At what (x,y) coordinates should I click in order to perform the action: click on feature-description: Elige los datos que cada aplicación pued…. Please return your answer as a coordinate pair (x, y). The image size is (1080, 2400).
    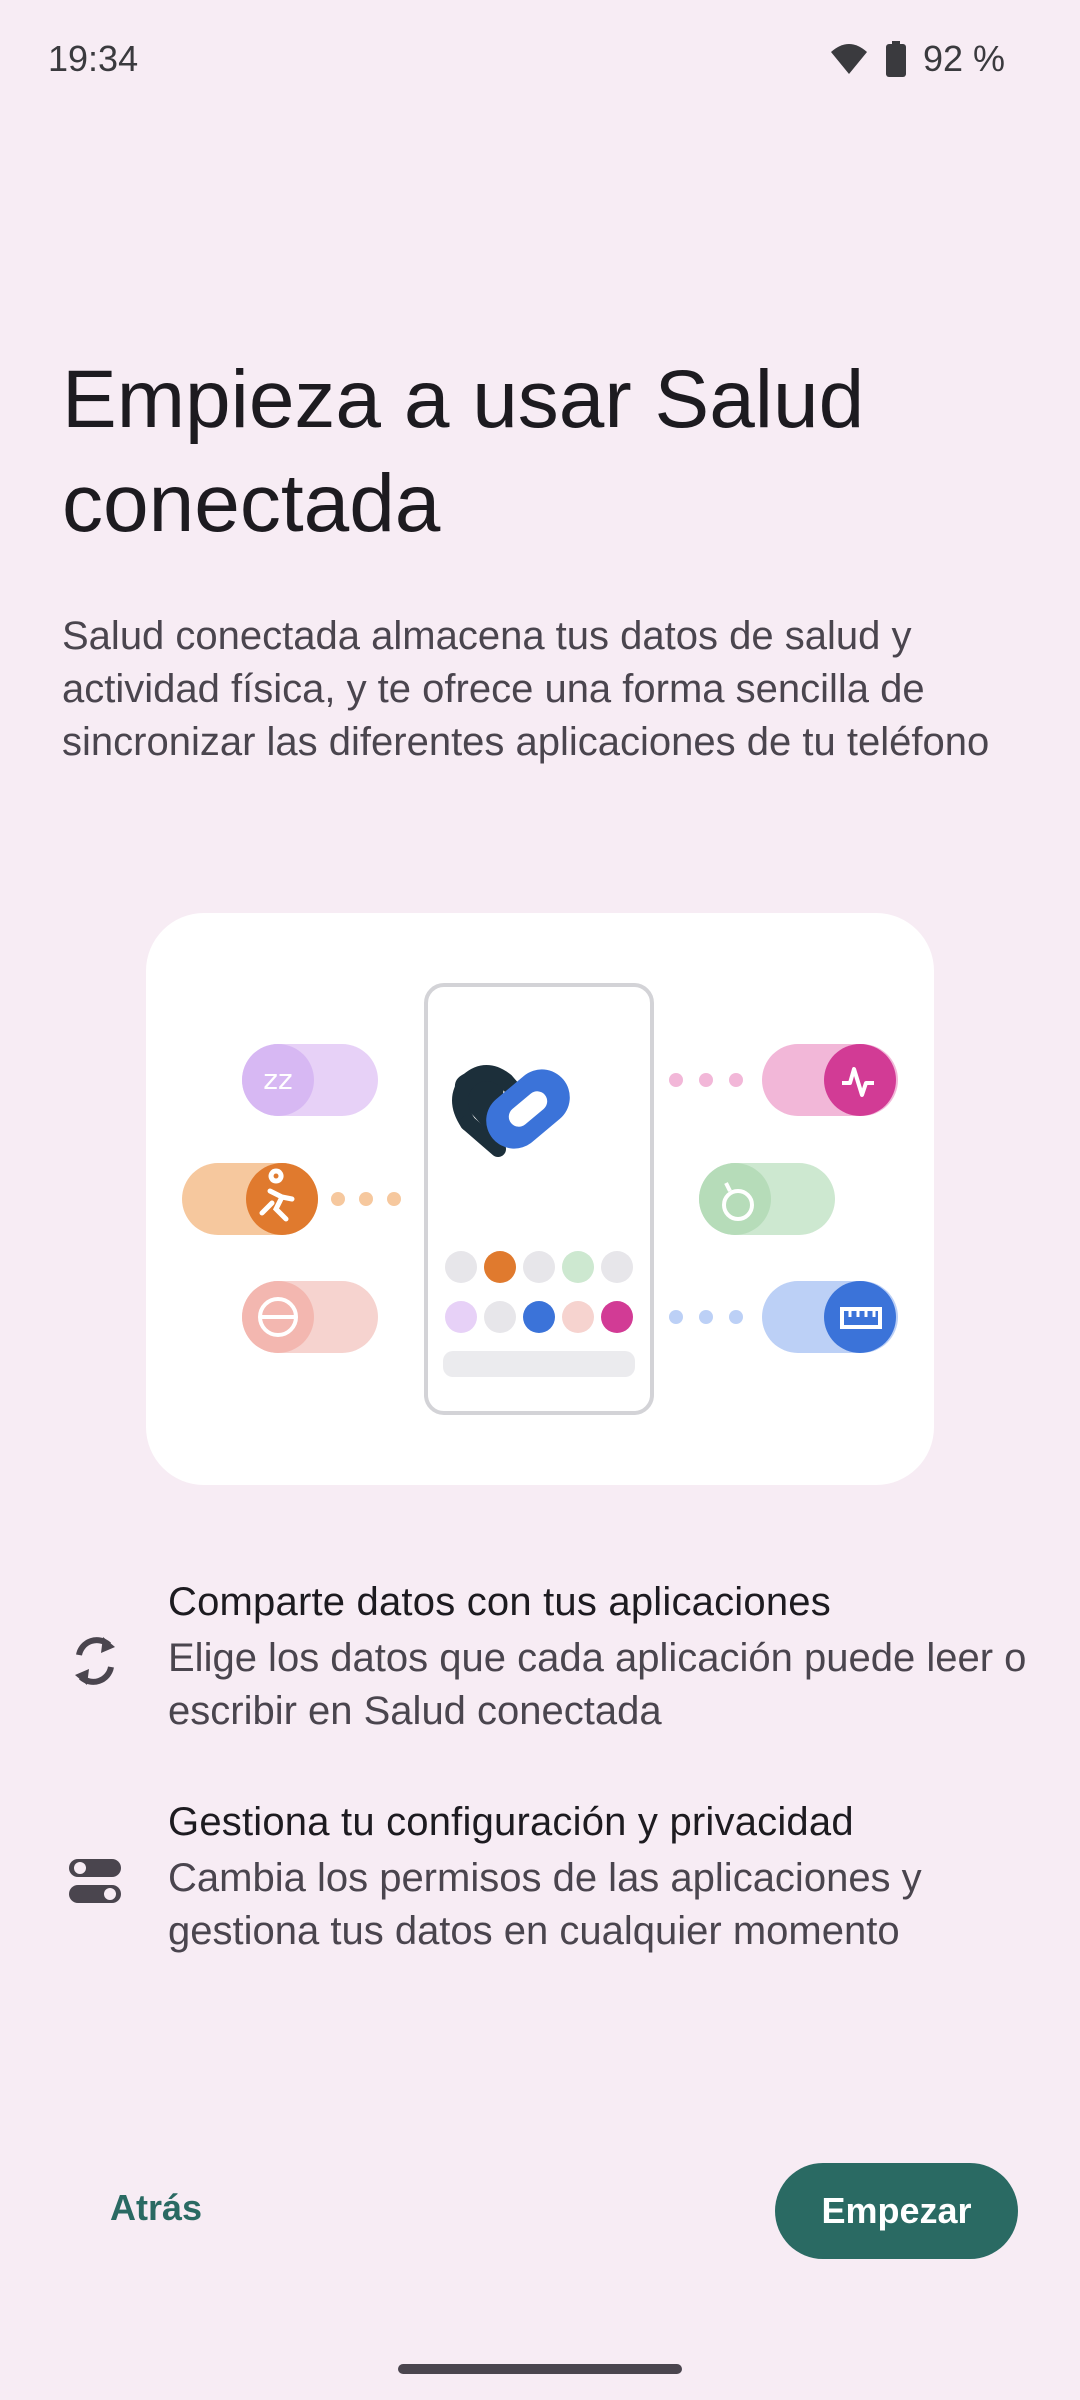
    Looking at the image, I should click on (597, 1684).